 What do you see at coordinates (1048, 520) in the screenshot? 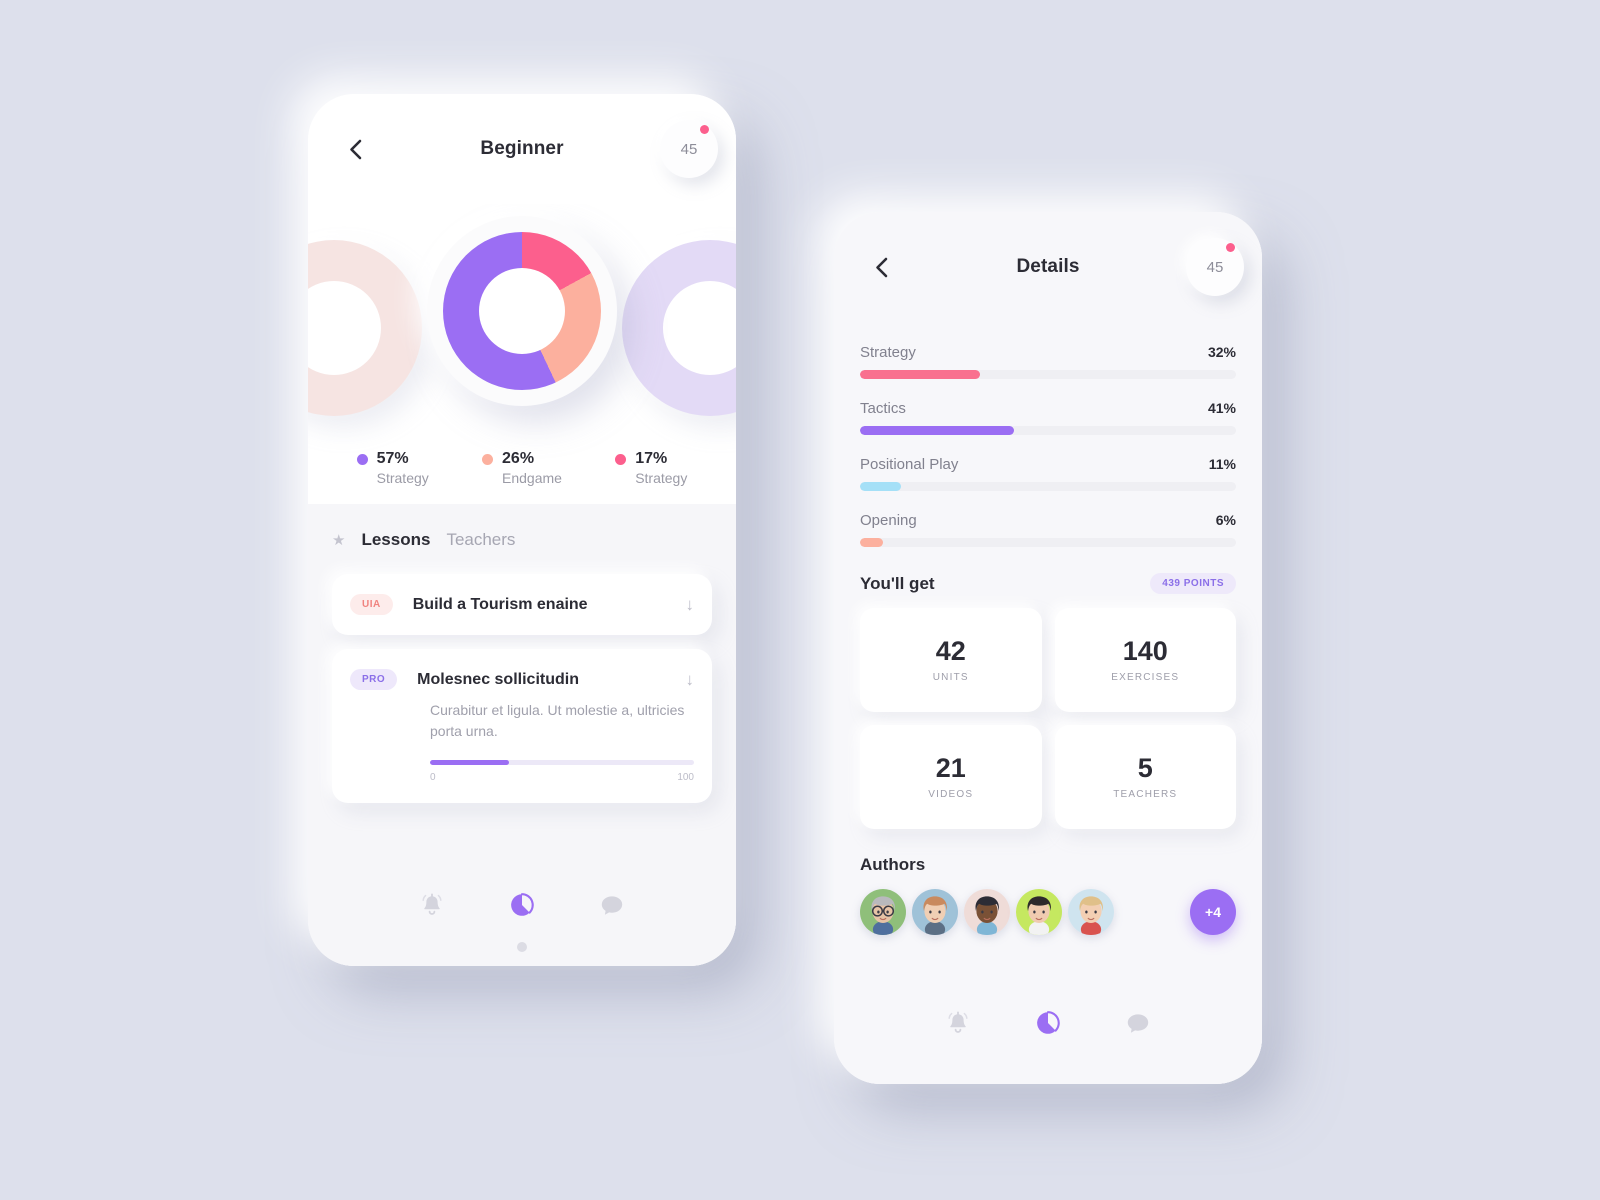
I see `skill-bar-header: Opening 6%` at bounding box center [1048, 520].